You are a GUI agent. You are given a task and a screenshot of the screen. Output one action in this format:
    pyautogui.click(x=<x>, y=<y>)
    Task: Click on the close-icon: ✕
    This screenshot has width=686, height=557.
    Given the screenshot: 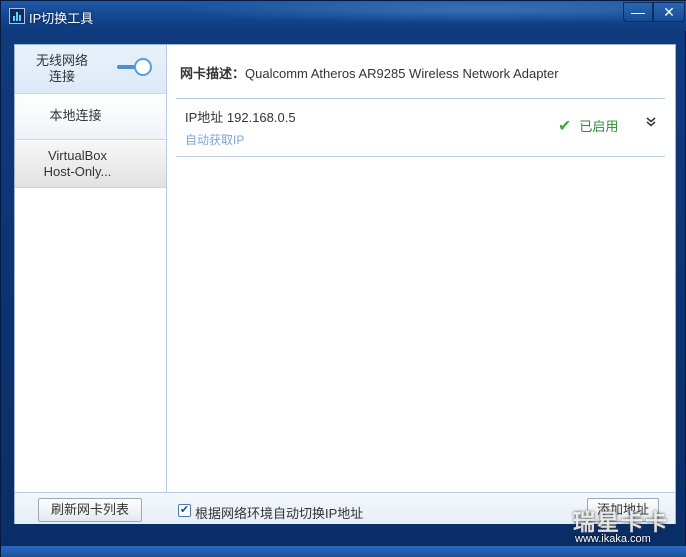 What is the action you would take?
    pyautogui.click(x=669, y=12)
    